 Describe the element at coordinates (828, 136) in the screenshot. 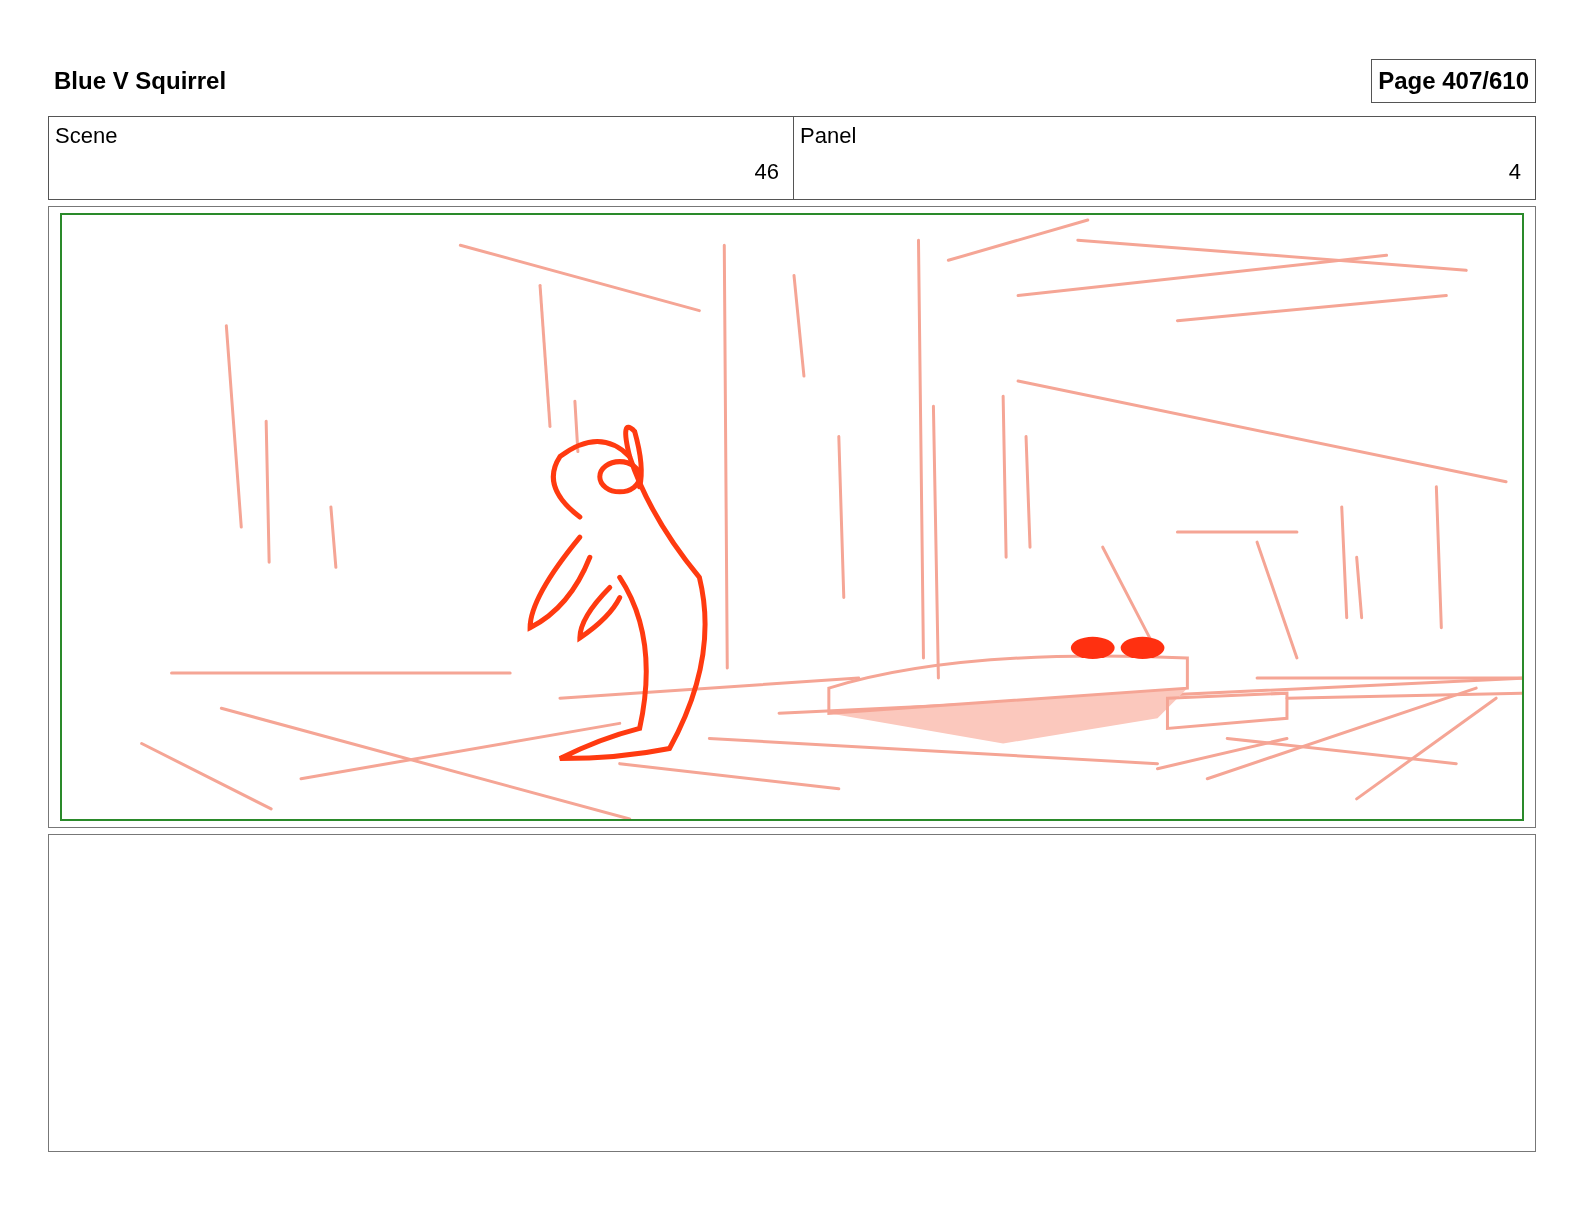

I see `field-label: Panel` at that location.